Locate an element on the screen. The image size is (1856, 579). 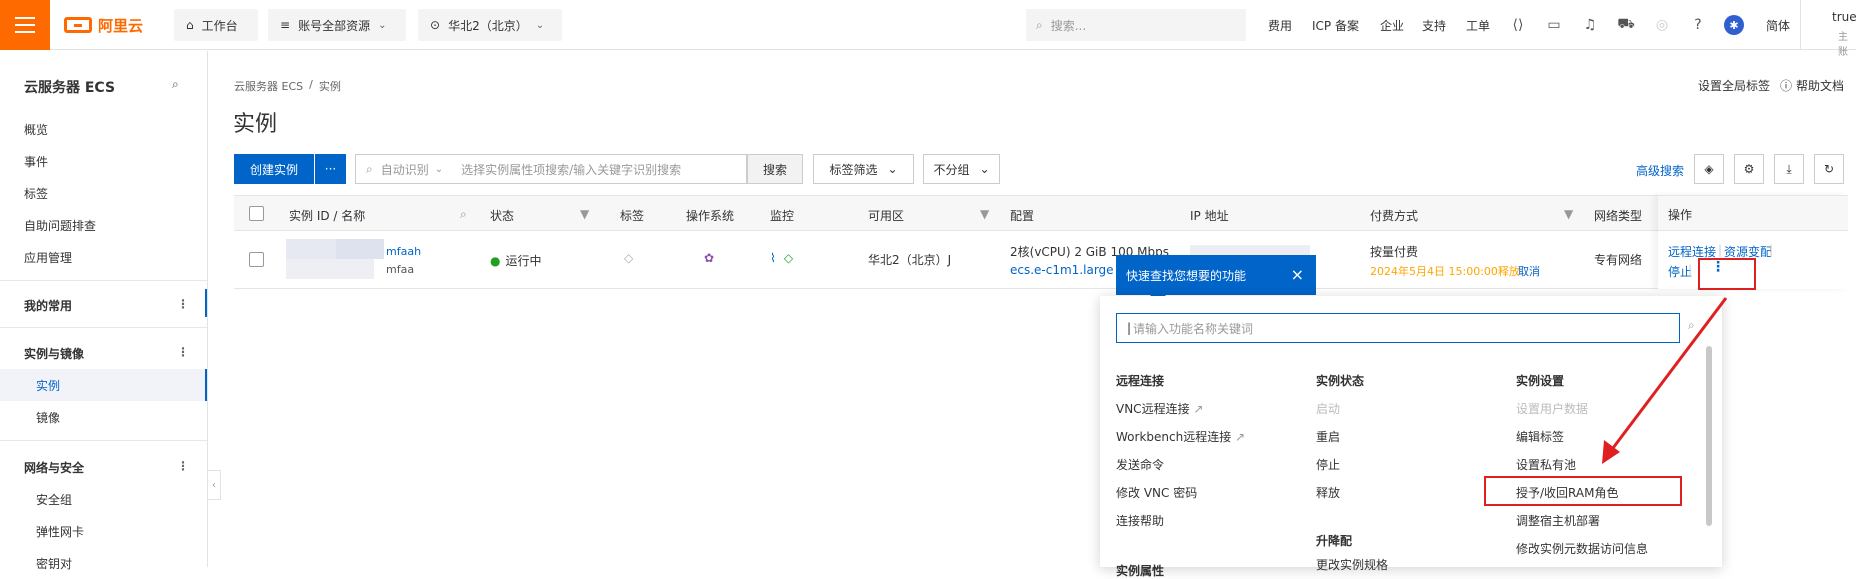
search-type-select: 自动识别 is located at coordinates (405, 169).